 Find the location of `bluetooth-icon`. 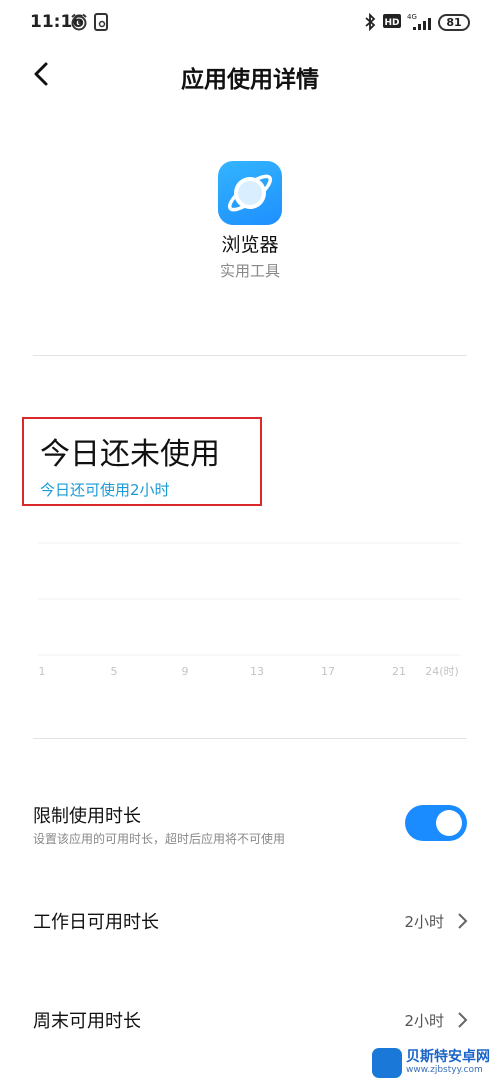

bluetooth-icon is located at coordinates (370, 23).